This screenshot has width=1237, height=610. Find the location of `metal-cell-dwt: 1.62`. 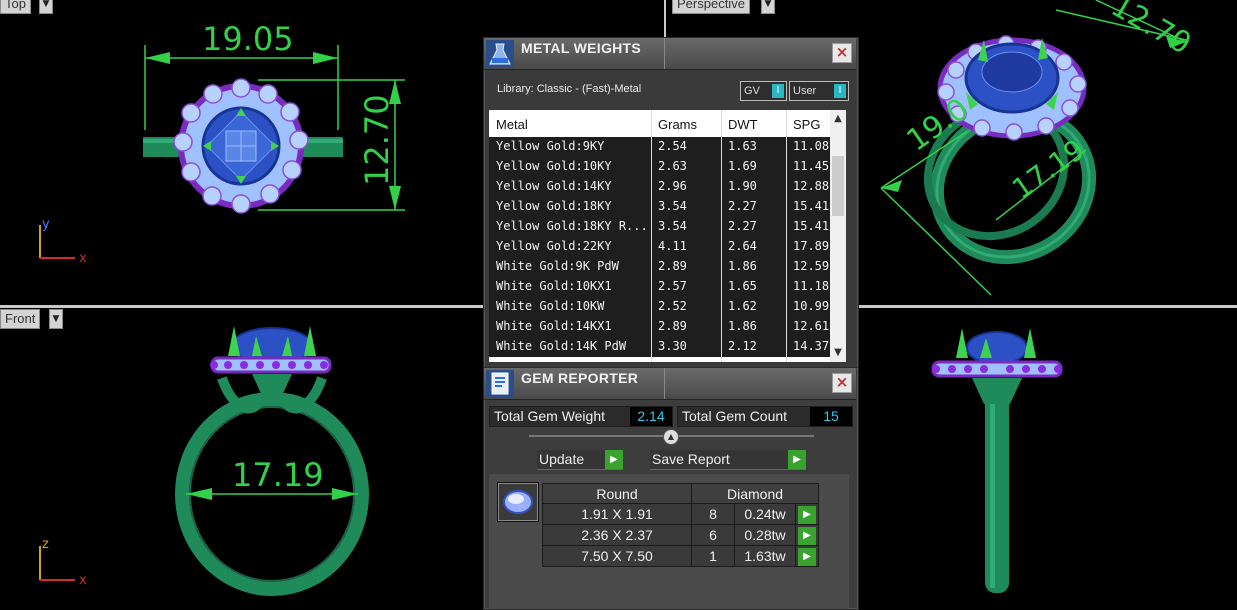

metal-cell-dwt: 1.62 is located at coordinates (742, 306).